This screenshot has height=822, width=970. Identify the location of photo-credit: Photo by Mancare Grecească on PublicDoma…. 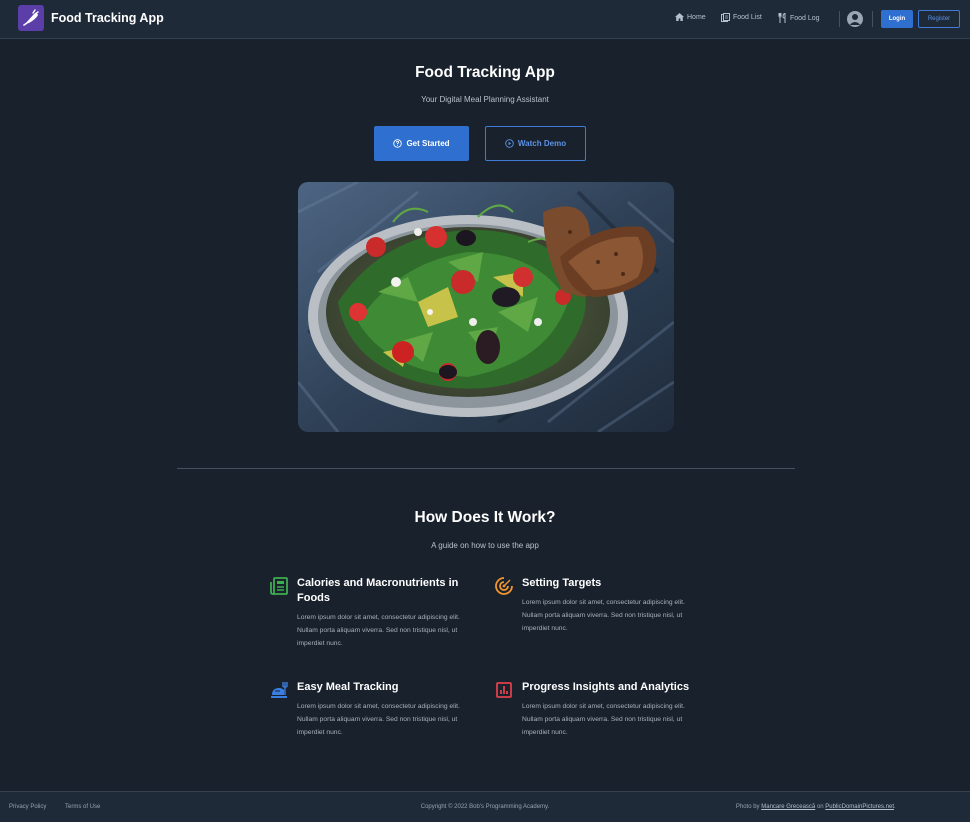
(815, 807).